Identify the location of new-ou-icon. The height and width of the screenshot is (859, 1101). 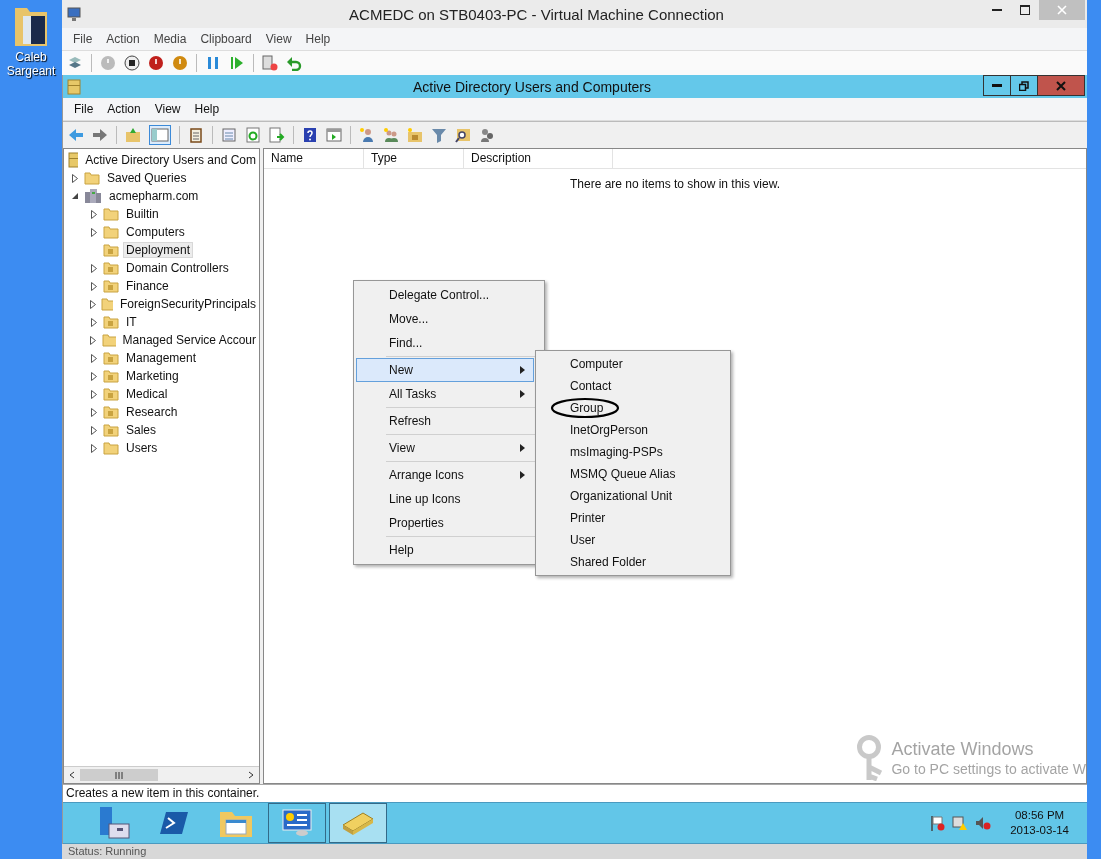
(415, 135).